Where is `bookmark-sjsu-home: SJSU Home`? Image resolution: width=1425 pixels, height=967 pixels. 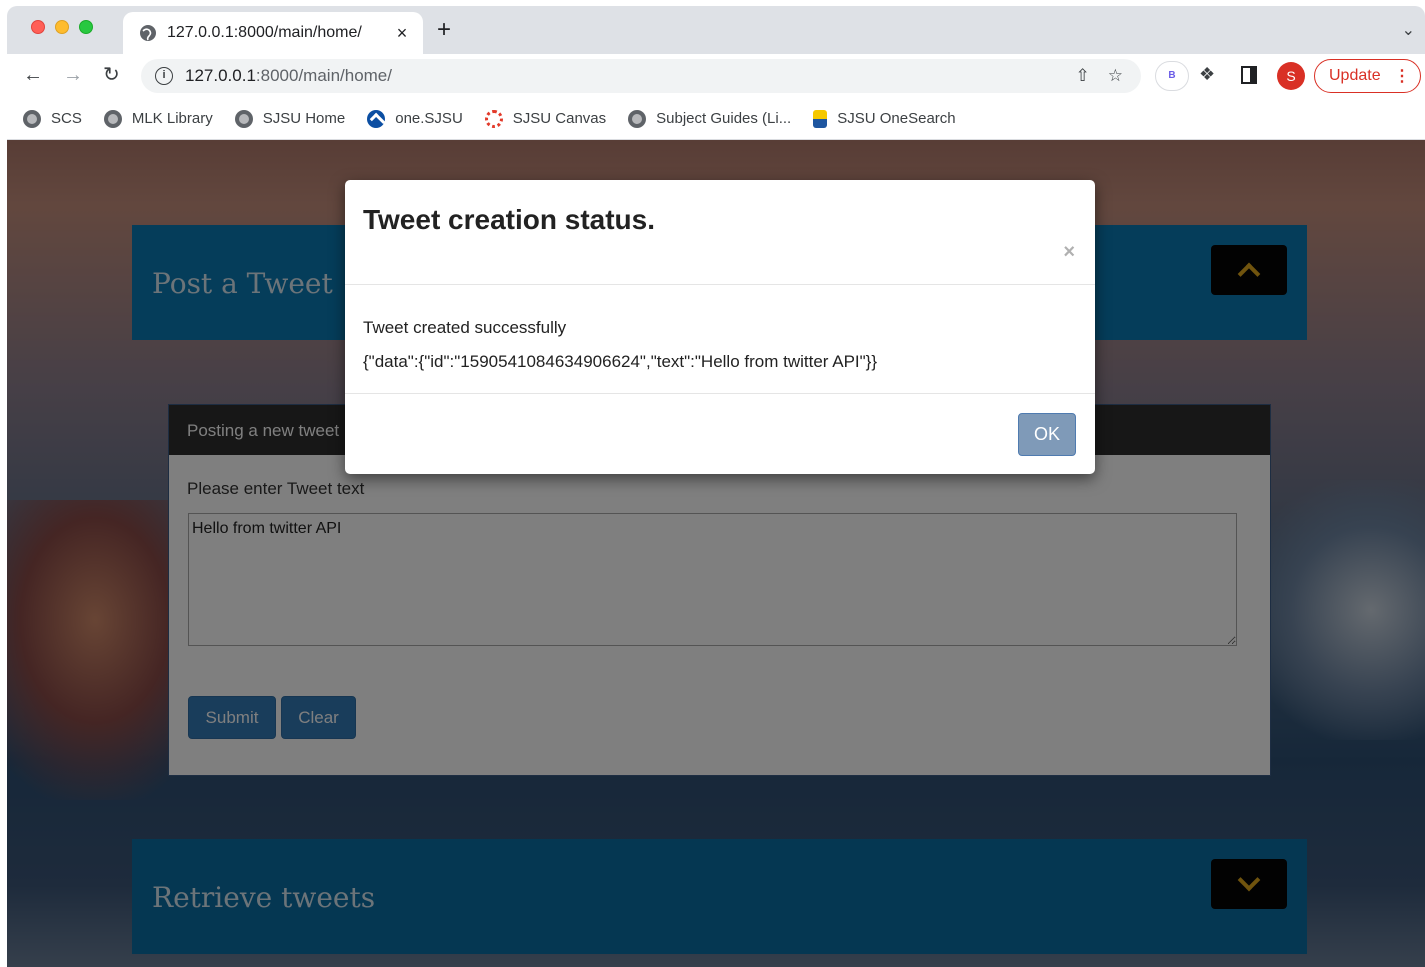 bookmark-sjsu-home: SJSU Home is located at coordinates (290, 118).